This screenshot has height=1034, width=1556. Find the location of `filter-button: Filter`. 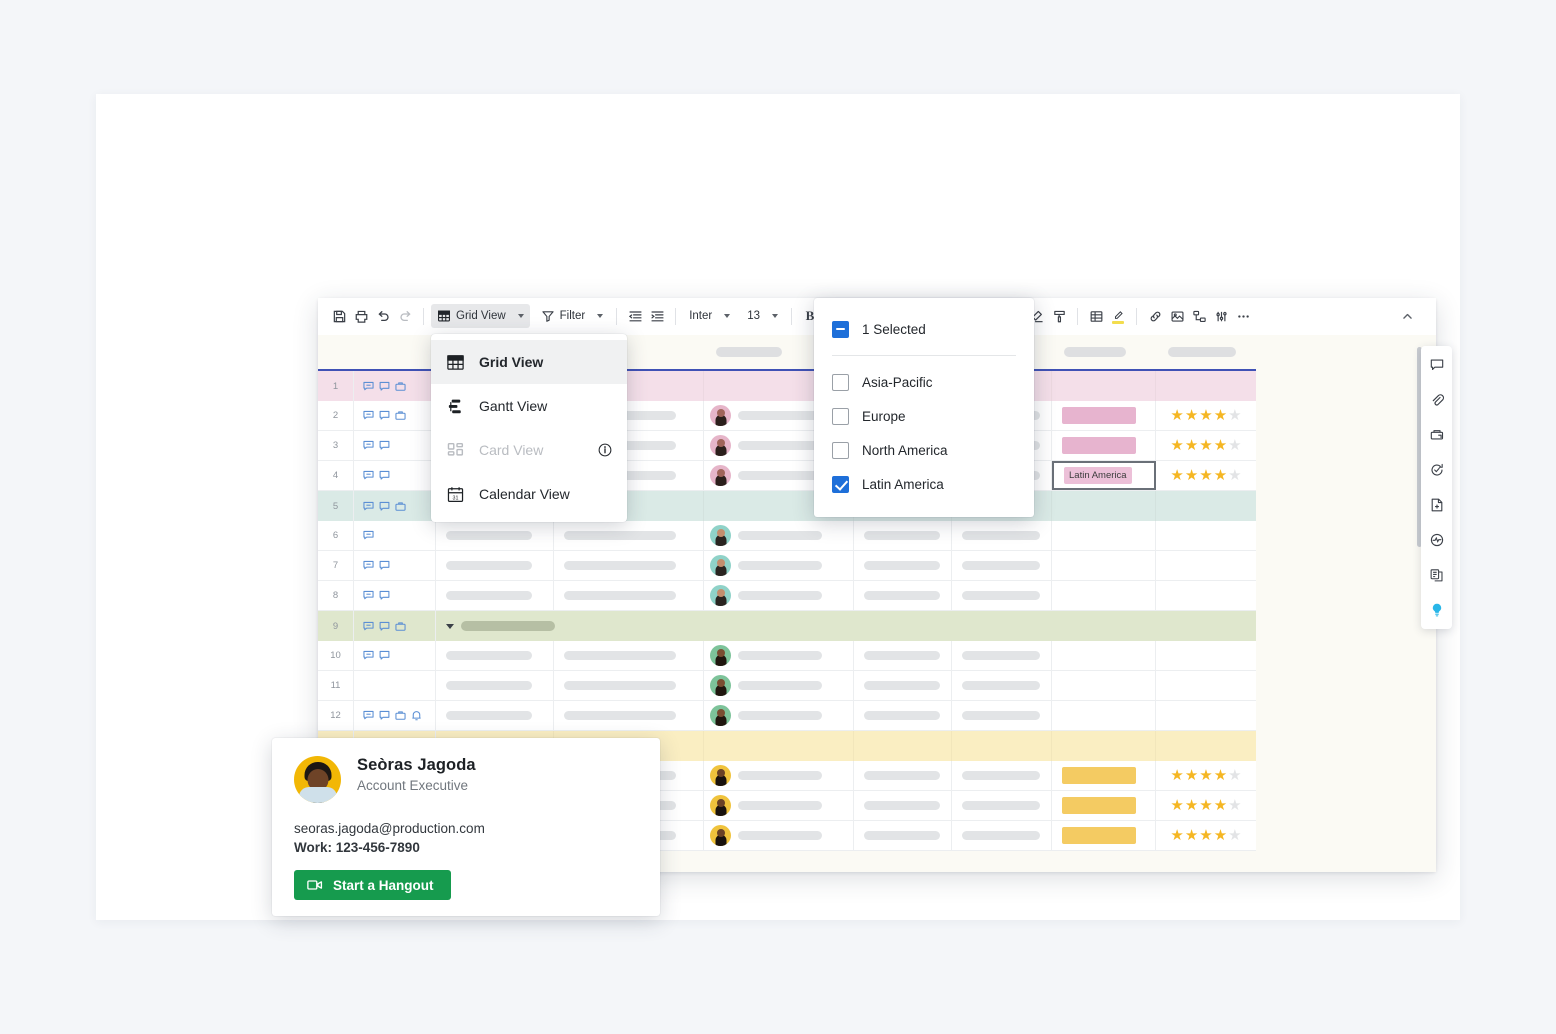

filter-button: Filter is located at coordinates (572, 316).